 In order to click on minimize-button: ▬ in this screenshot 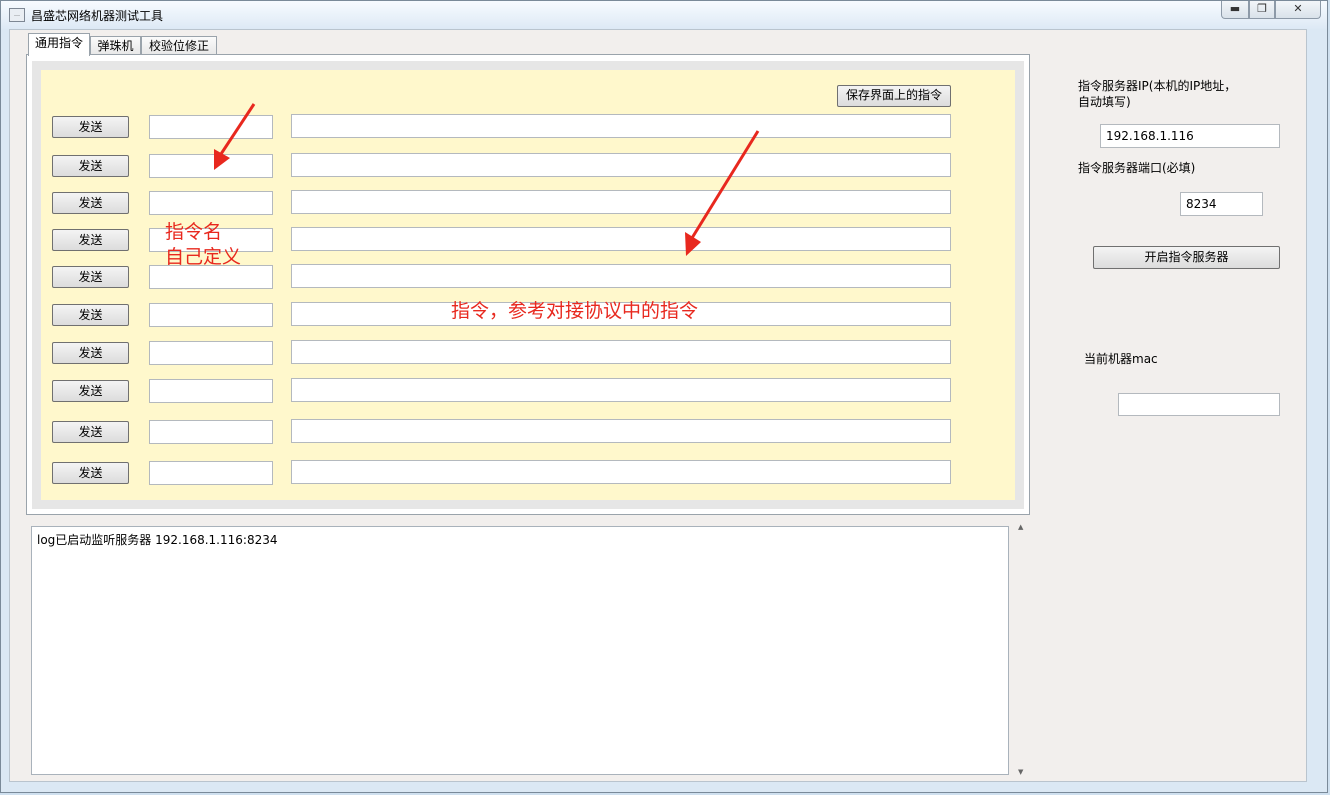, I will do `click(1235, 10)`.